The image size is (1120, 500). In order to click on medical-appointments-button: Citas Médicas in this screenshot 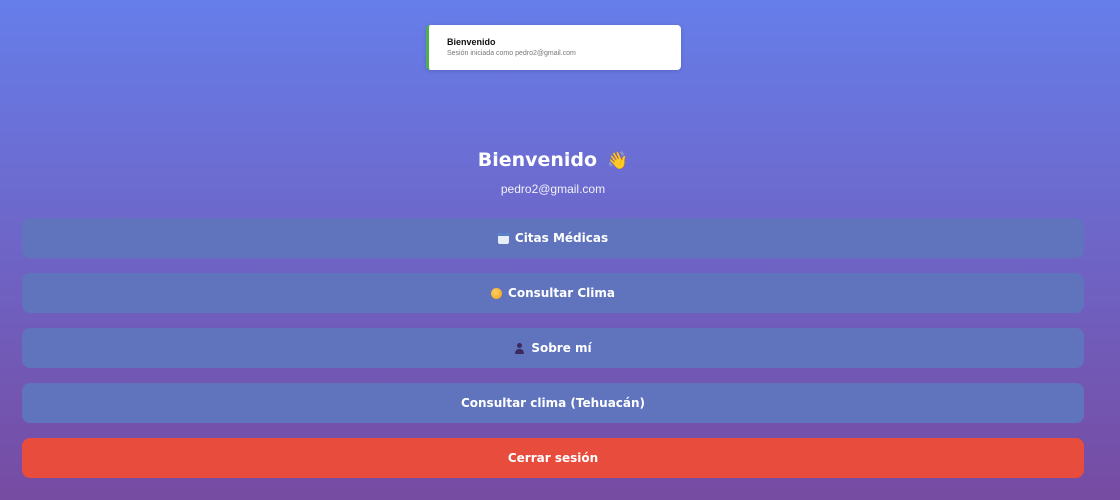, I will do `click(553, 238)`.